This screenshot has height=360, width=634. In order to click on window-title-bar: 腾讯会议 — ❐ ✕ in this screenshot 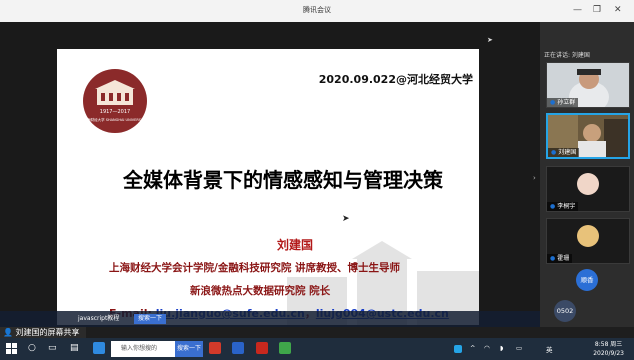, I will do `click(317, 11)`.